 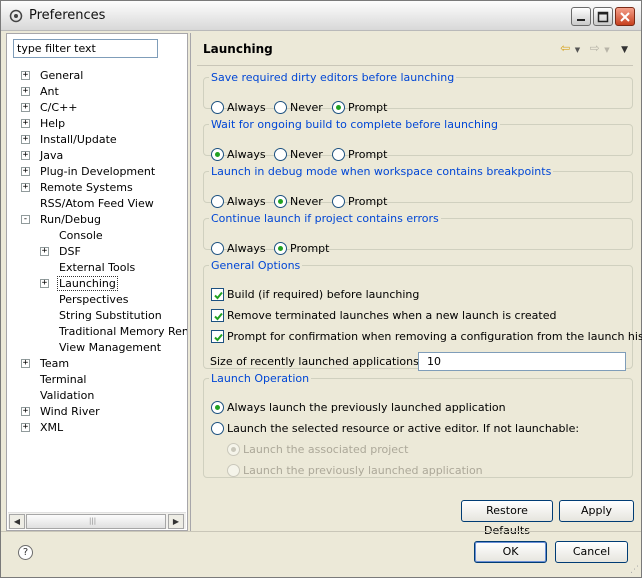 What do you see at coordinates (577, 50) in the screenshot?
I see `back-dropdown-icon: ▼` at bounding box center [577, 50].